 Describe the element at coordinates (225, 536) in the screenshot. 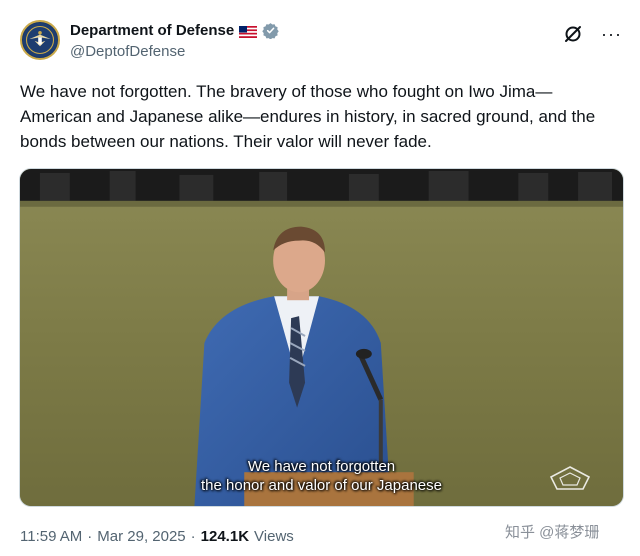

I see `views-count: 124.1K` at that location.